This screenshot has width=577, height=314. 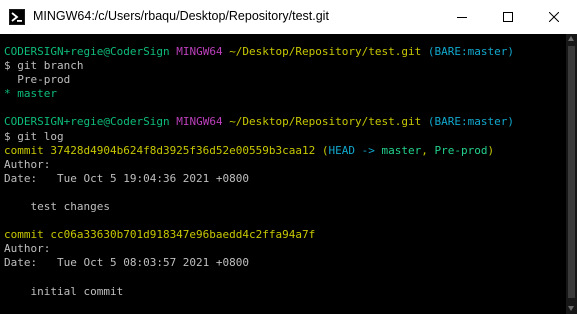 What do you see at coordinates (127, 178) in the screenshot?
I see `terminal-segment: Date: Tue Oct 5 19:04:36 2021 +0800` at bounding box center [127, 178].